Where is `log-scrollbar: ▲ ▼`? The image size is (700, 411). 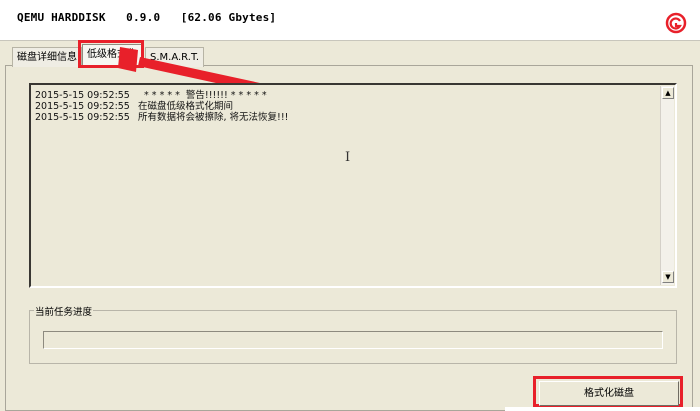
log-scrollbar: ▲ ▼ is located at coordinates (667, 185).